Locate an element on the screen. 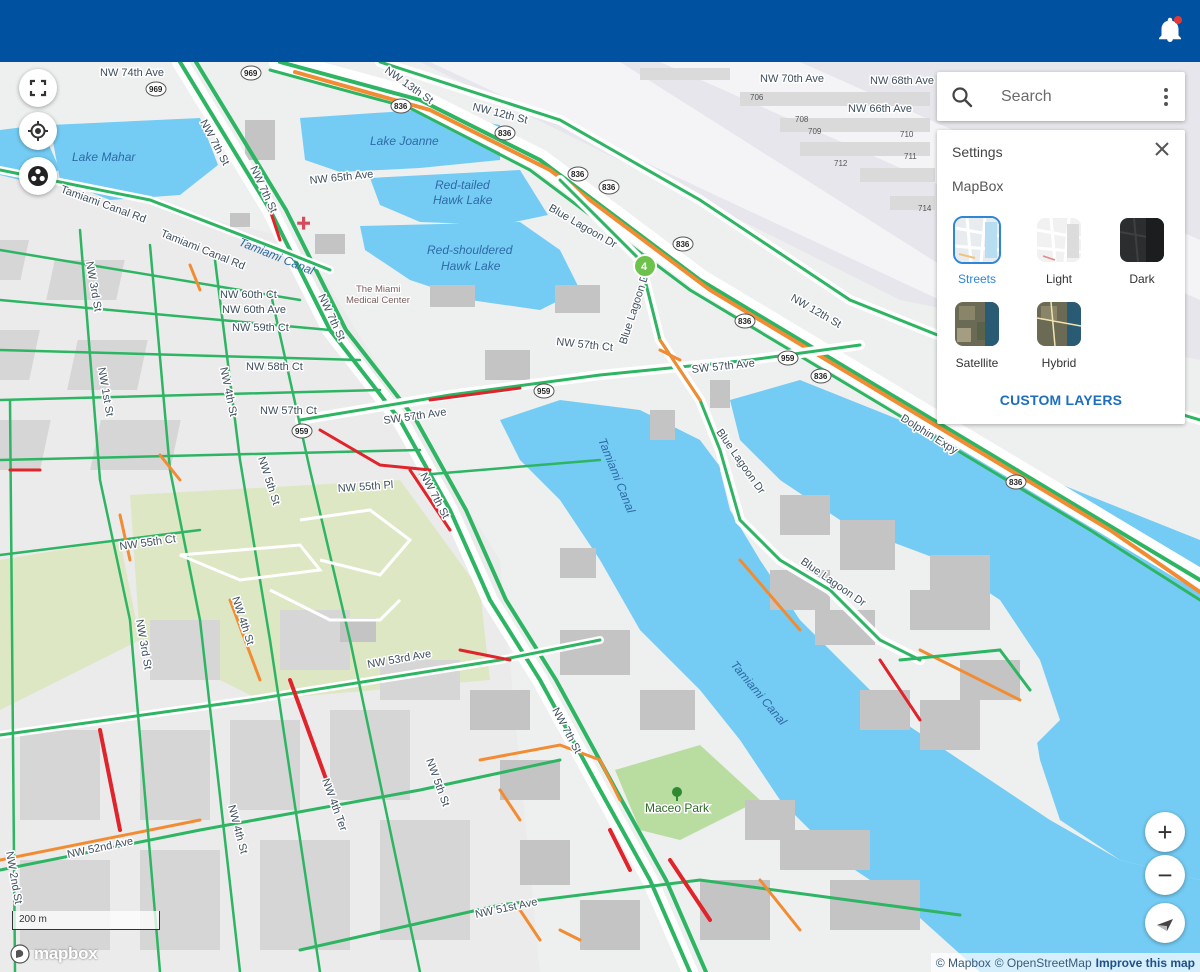 This screenshot has width=1200, height=972. shield-969-a: 969 is located at coordinates (251, 73).